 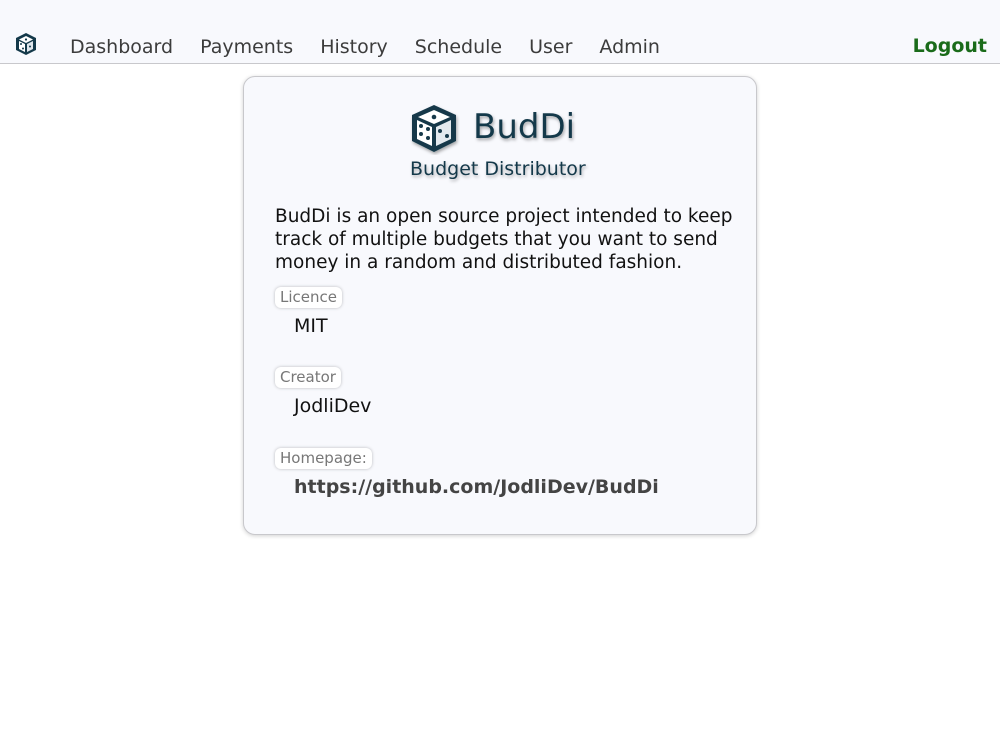 What do you see at coordinates (476, 487) in the screenshot?
I see `homepage-link: https://github.com/JodliDev/BudDi` at bounding box center [476, 487].